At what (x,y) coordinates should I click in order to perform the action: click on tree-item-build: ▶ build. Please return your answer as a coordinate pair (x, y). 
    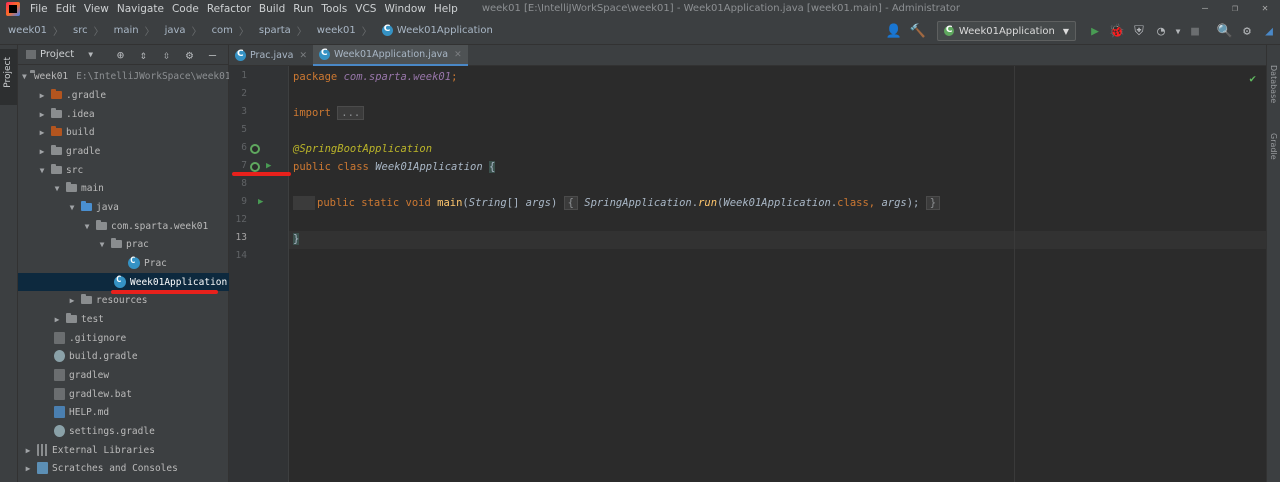
    Looking at the image, I should click on (123, 132).